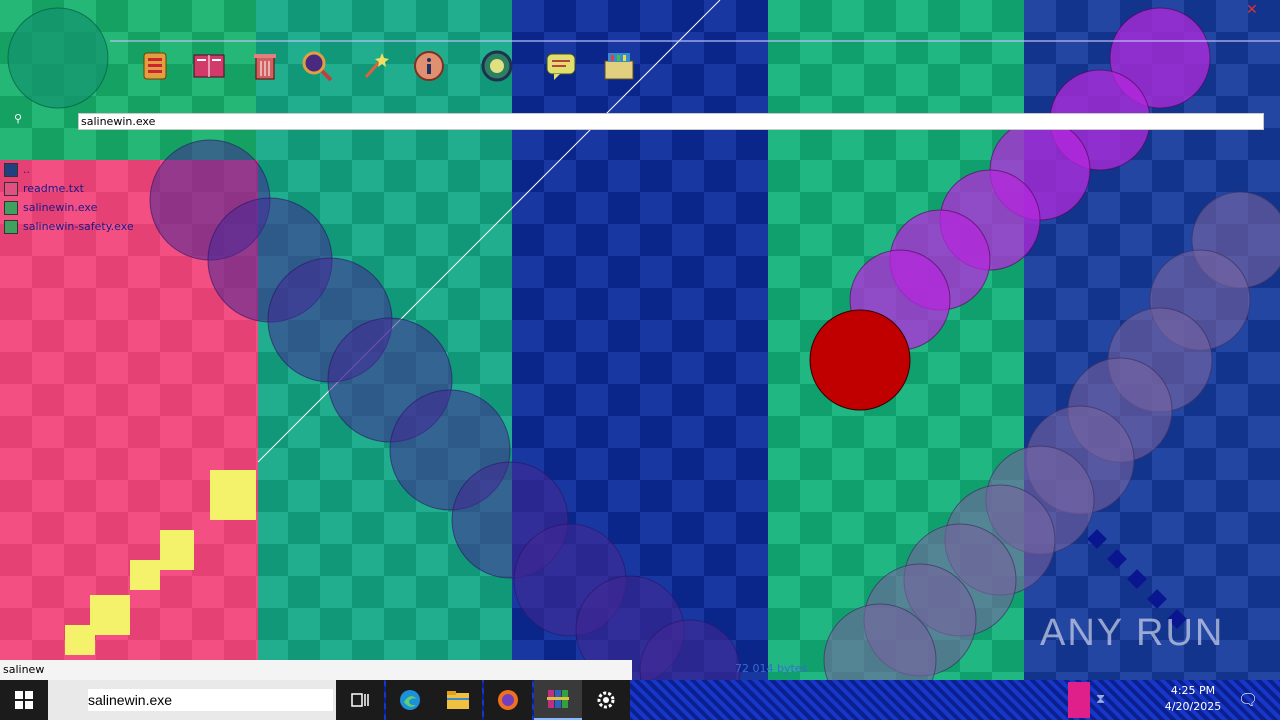 The width and height of the screenshot is (1280, 720). What do you see at coordinates (316, 670) in the screenshot?
I see `status-bar: salinew` at bounding box center [316, 670].